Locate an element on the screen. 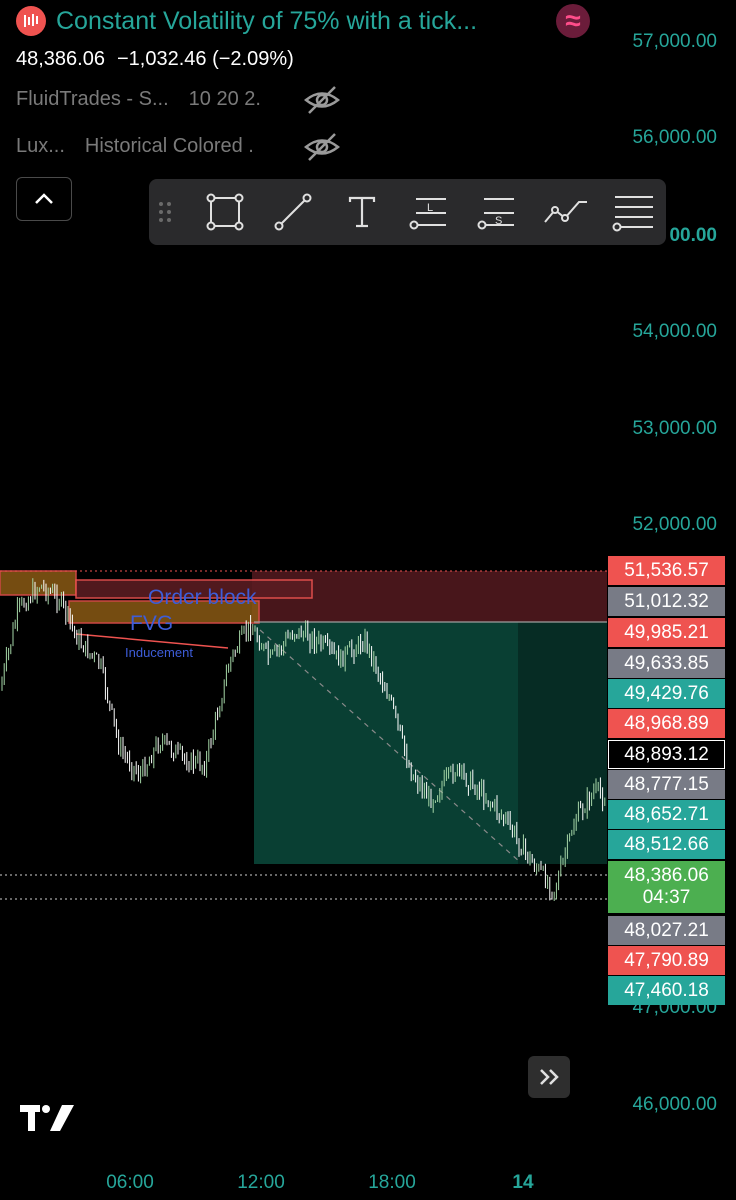 The height and width of the screenshot is (1200, 736). price-summary: 48,386.06 −1,032.46 (−2.09%) is located at coordinates (155, 59).